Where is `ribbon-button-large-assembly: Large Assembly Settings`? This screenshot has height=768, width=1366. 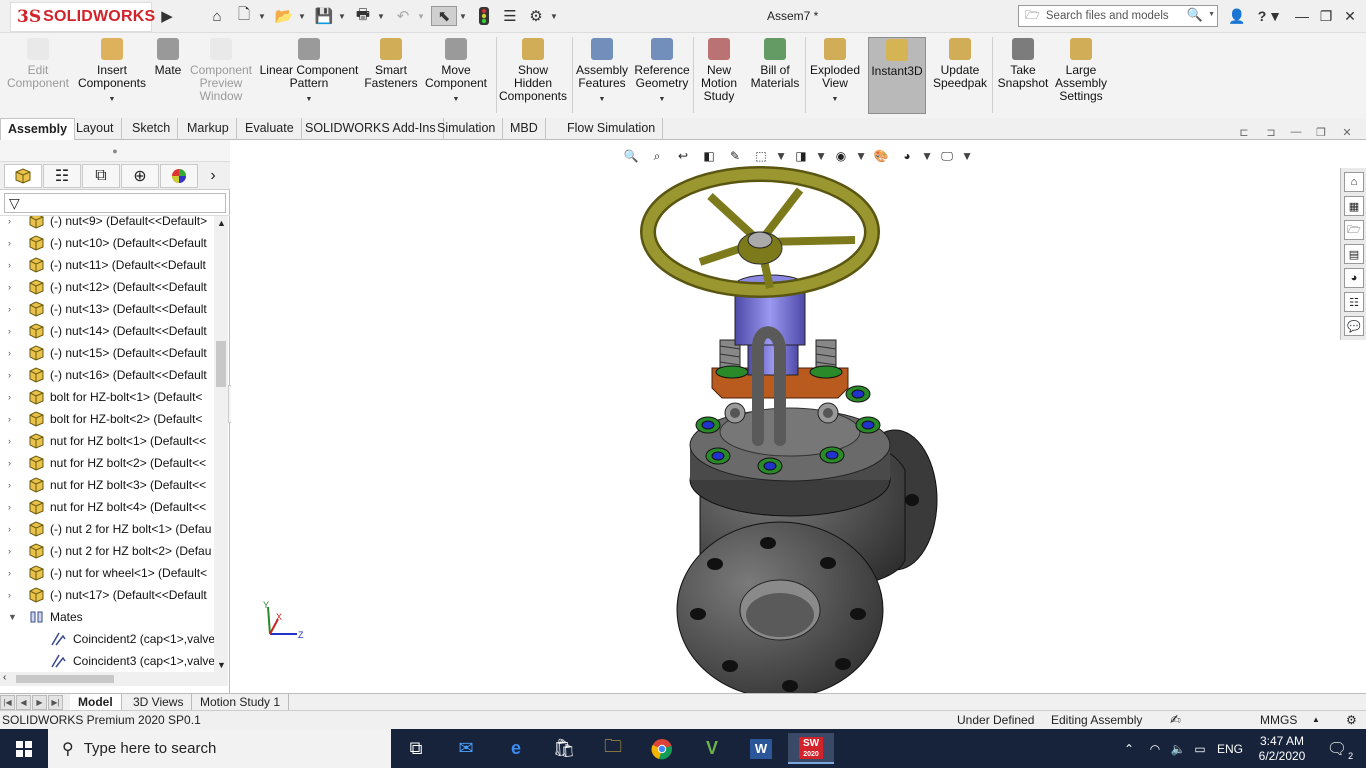
ribbon-button-large-assembly: Large Assembly Settings is located at coordinates (1081, 70).